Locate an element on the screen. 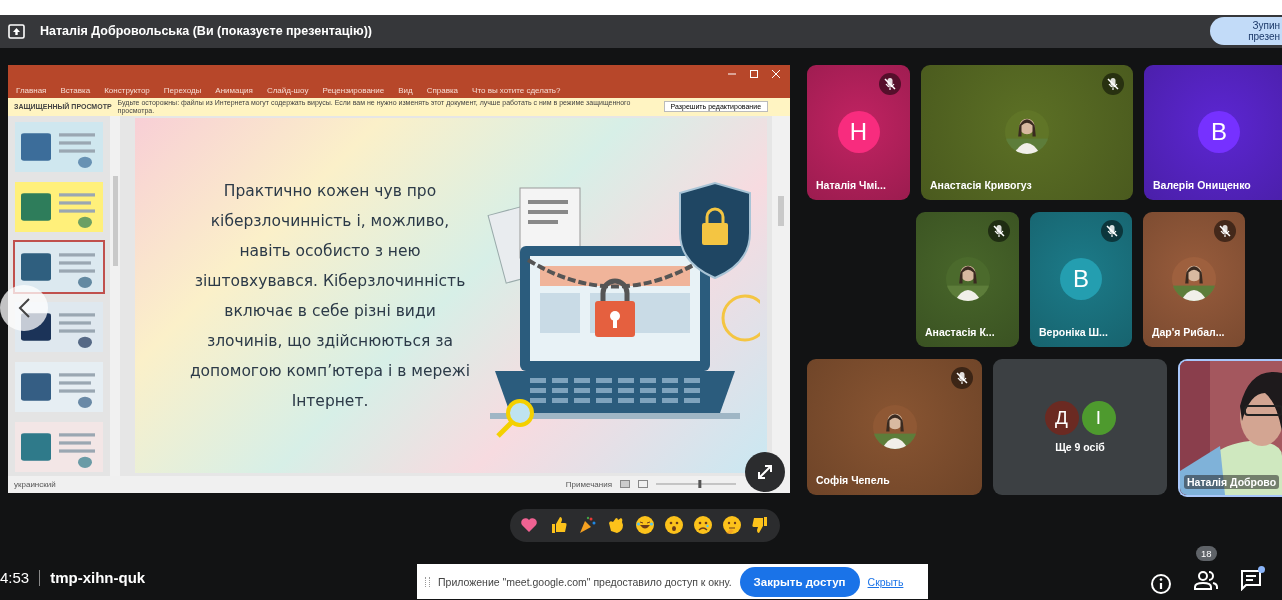  party-icon is located at coordinates (587, 525).